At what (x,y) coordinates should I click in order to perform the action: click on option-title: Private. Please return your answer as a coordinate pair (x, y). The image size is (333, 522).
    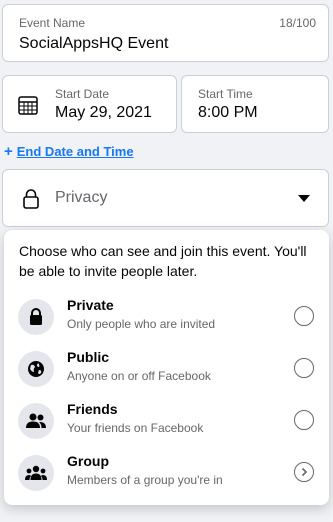
    Looking at the image, I should click on (90, 305).